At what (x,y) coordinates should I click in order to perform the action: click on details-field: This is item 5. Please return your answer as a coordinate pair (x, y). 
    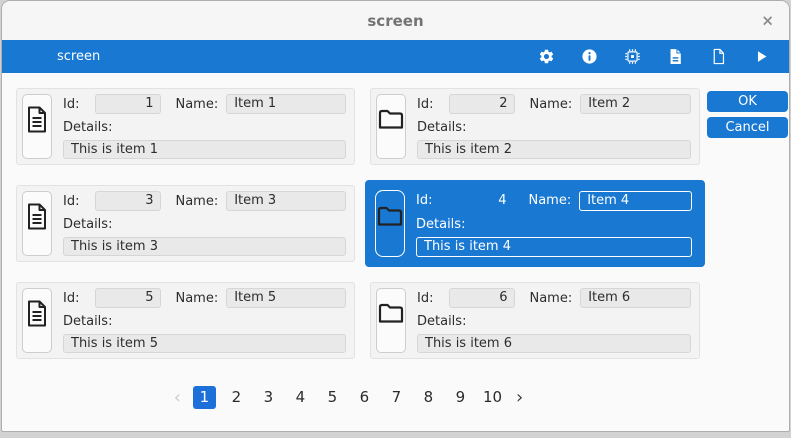
    Looking at the image, I should click on (204, 343).